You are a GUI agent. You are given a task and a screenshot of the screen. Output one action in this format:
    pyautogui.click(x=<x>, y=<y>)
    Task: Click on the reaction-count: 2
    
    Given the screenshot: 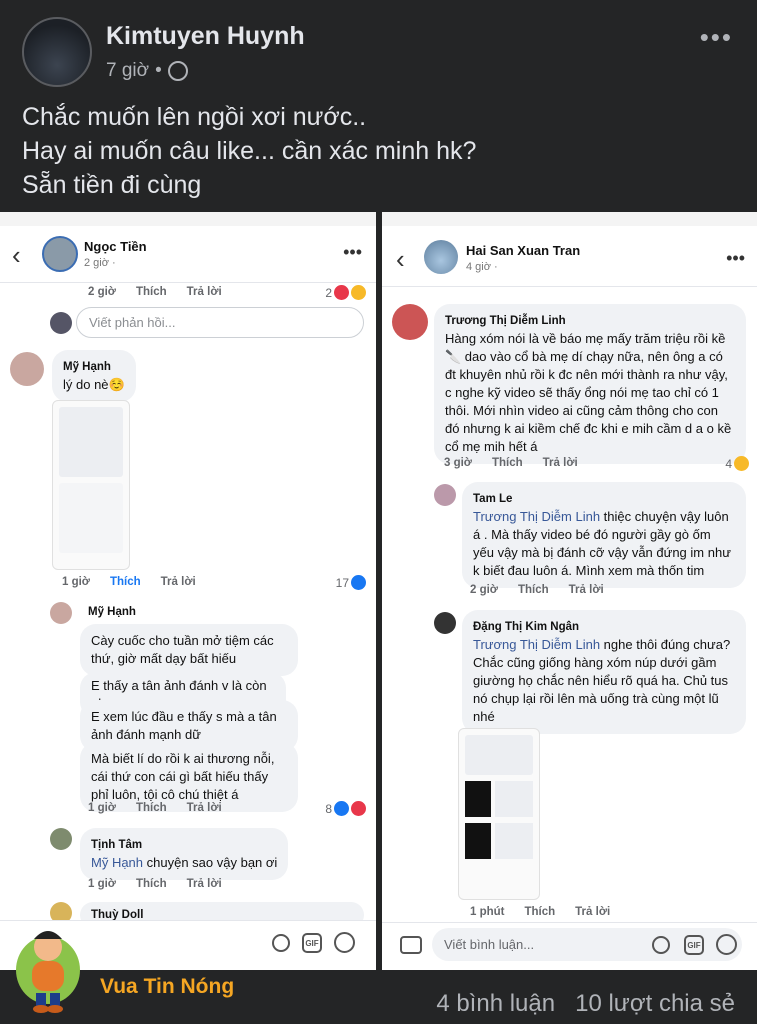 What is the action you would take?
    pyautogui.click(x=345, y=292)
    